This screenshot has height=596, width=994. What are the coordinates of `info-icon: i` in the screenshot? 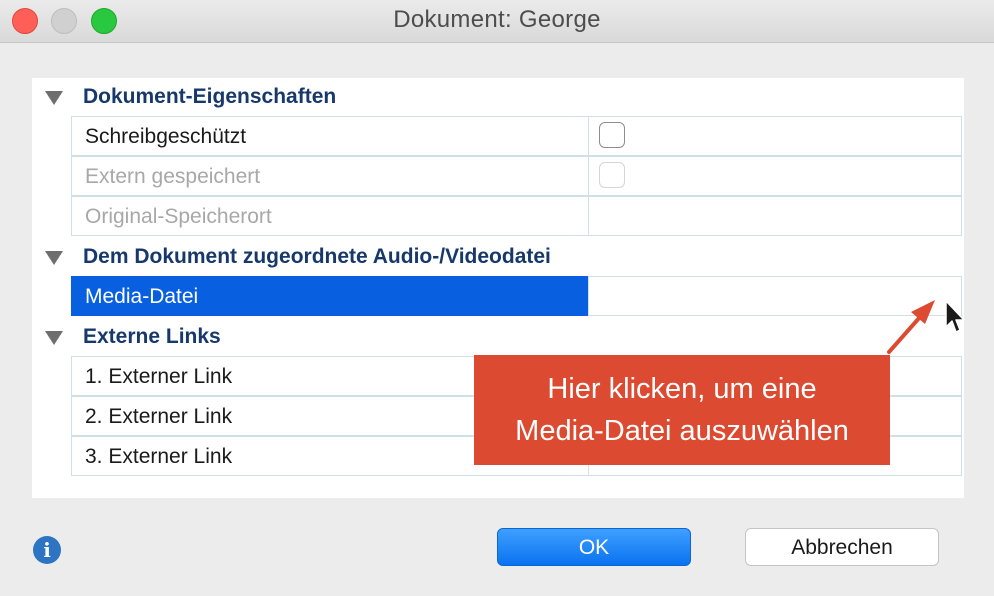 It's located at (47, 550).